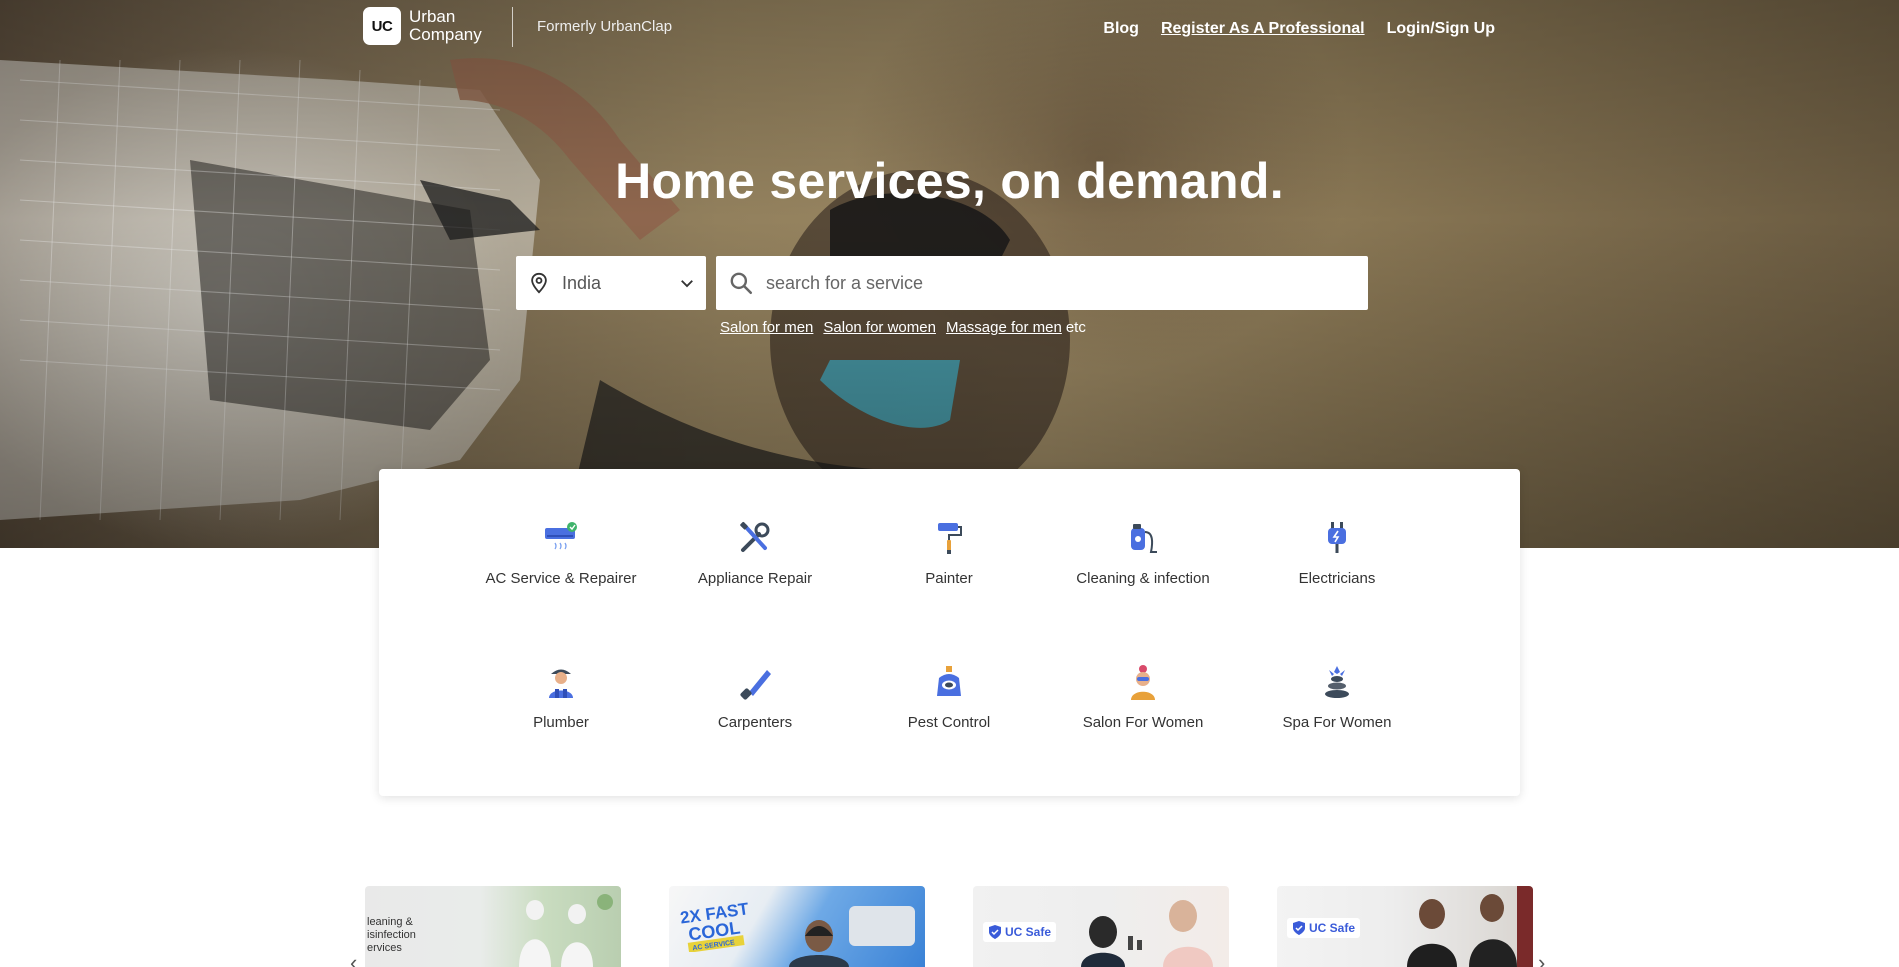 The width and height of the screenshot is (1899, 967). I want to click on category-label: Pest Control, so click(949, 722).